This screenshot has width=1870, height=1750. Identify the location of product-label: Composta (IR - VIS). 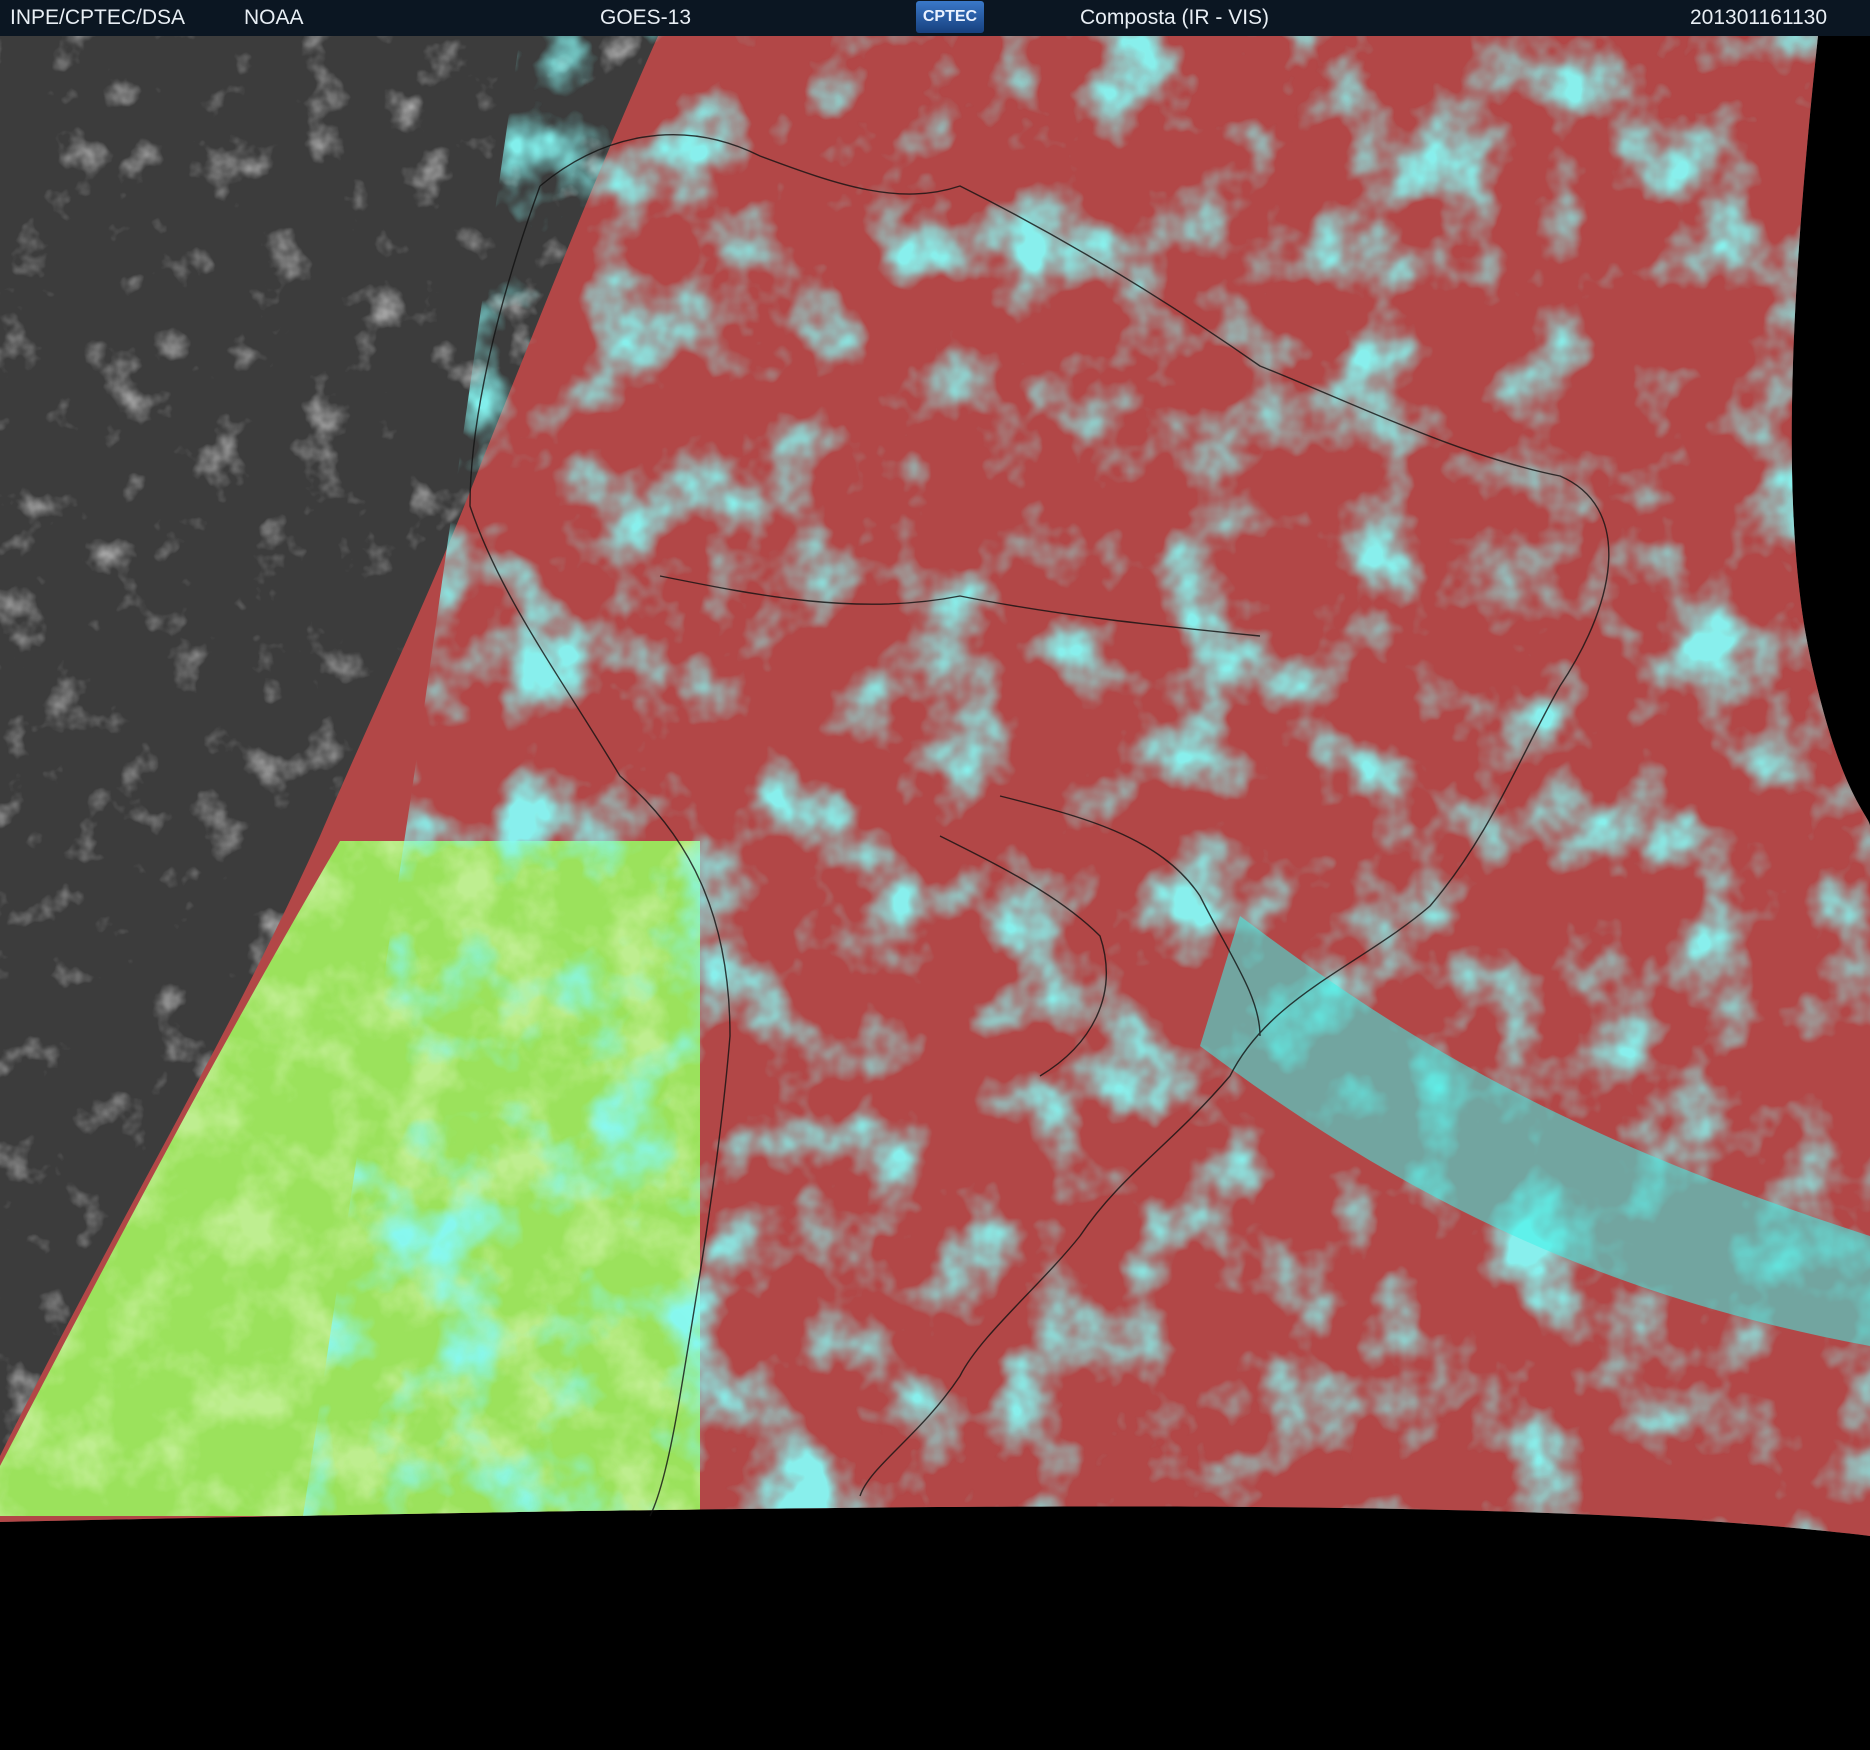
(1175, 17).